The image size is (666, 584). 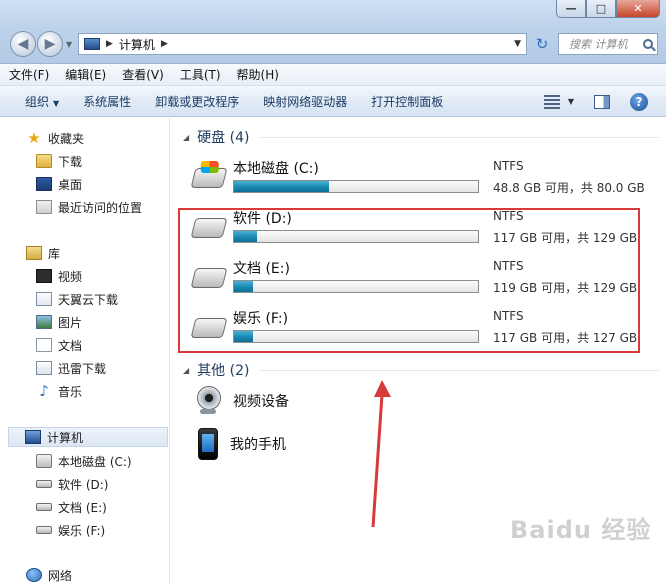 What do you see at coordinates (208, 444) in the screenshot?
I see `phone-icon` at bounding box center [208, 444].